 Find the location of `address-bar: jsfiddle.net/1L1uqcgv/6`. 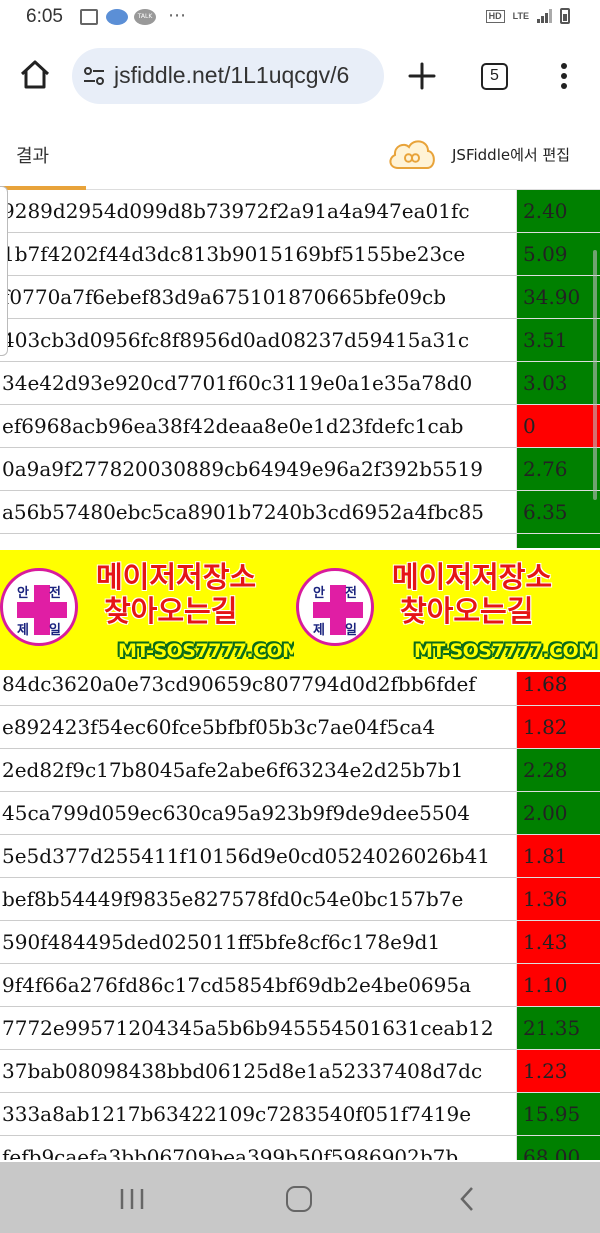

address-bar: jsfiddle.net/1L1uqcgv/6 is located at coordinates (228, 76).